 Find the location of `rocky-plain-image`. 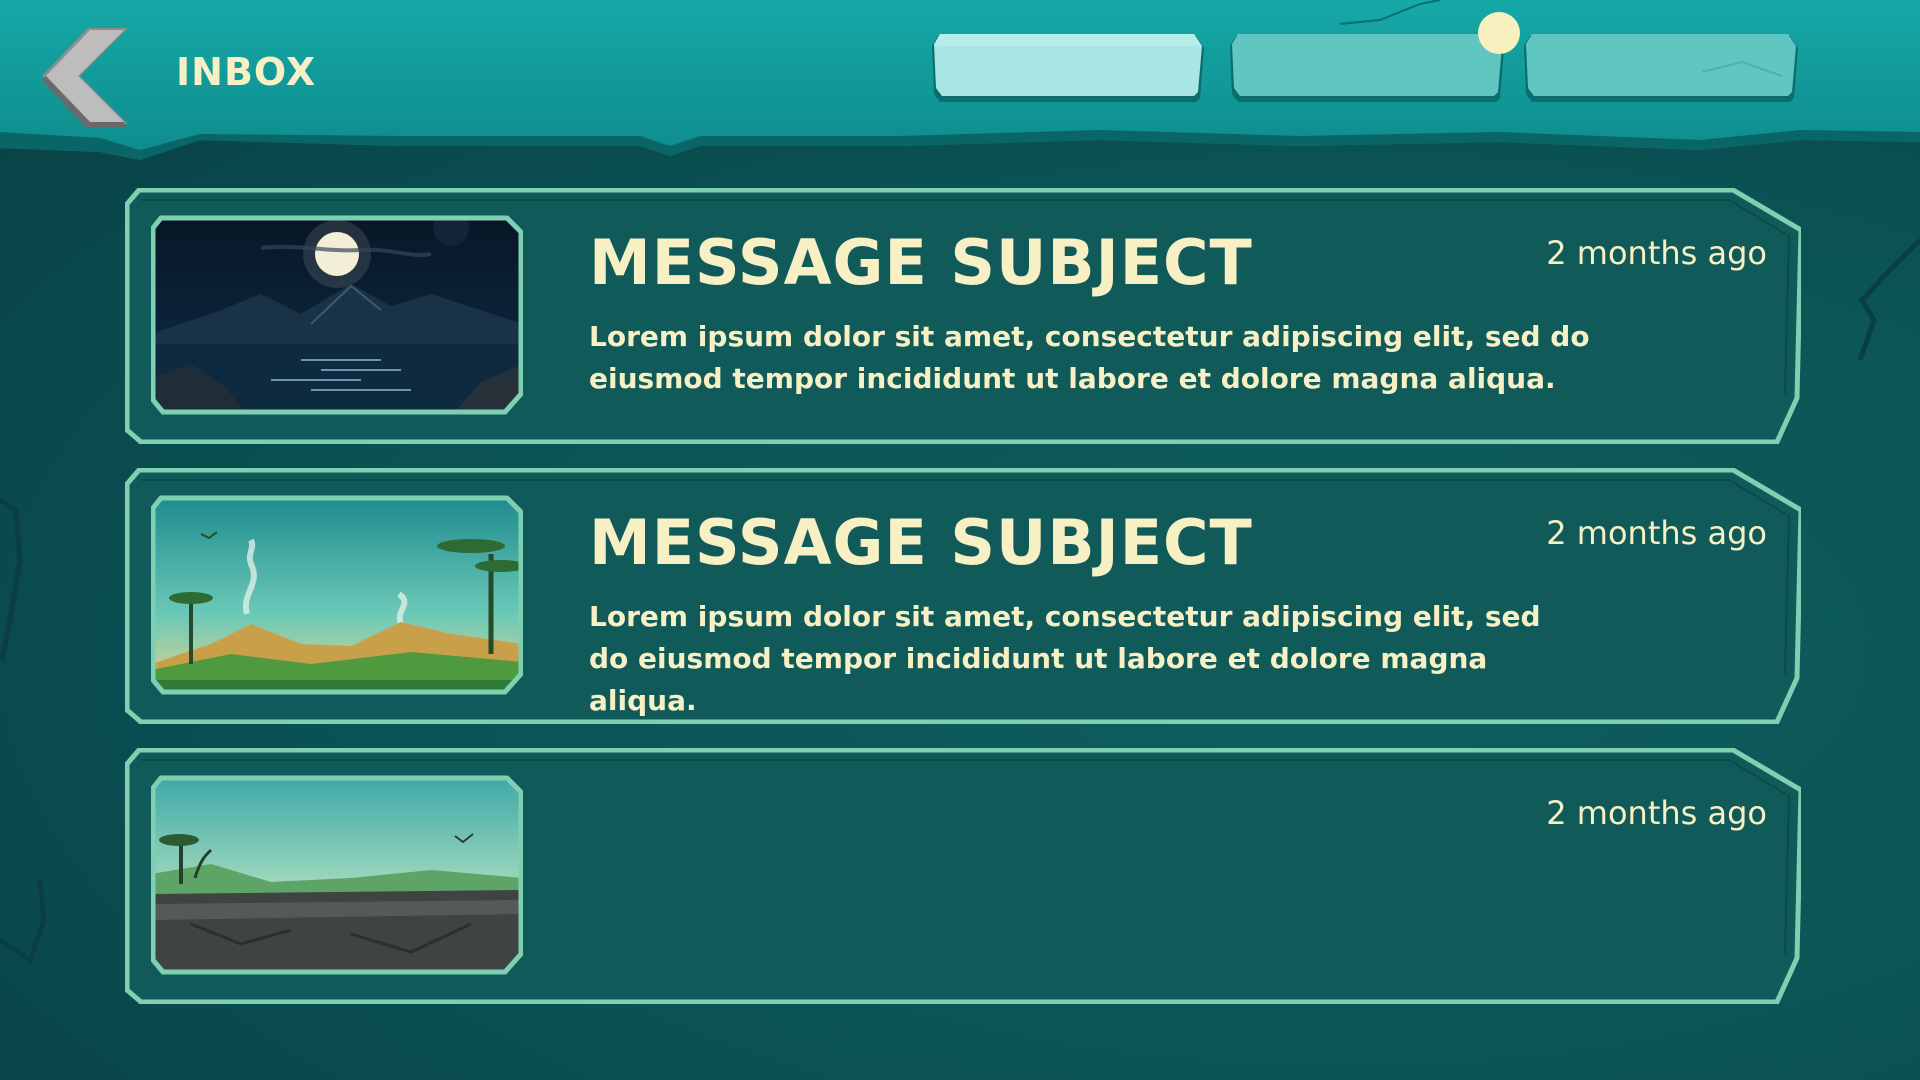

rocky-plain-image is located at coordinates (337, 875).